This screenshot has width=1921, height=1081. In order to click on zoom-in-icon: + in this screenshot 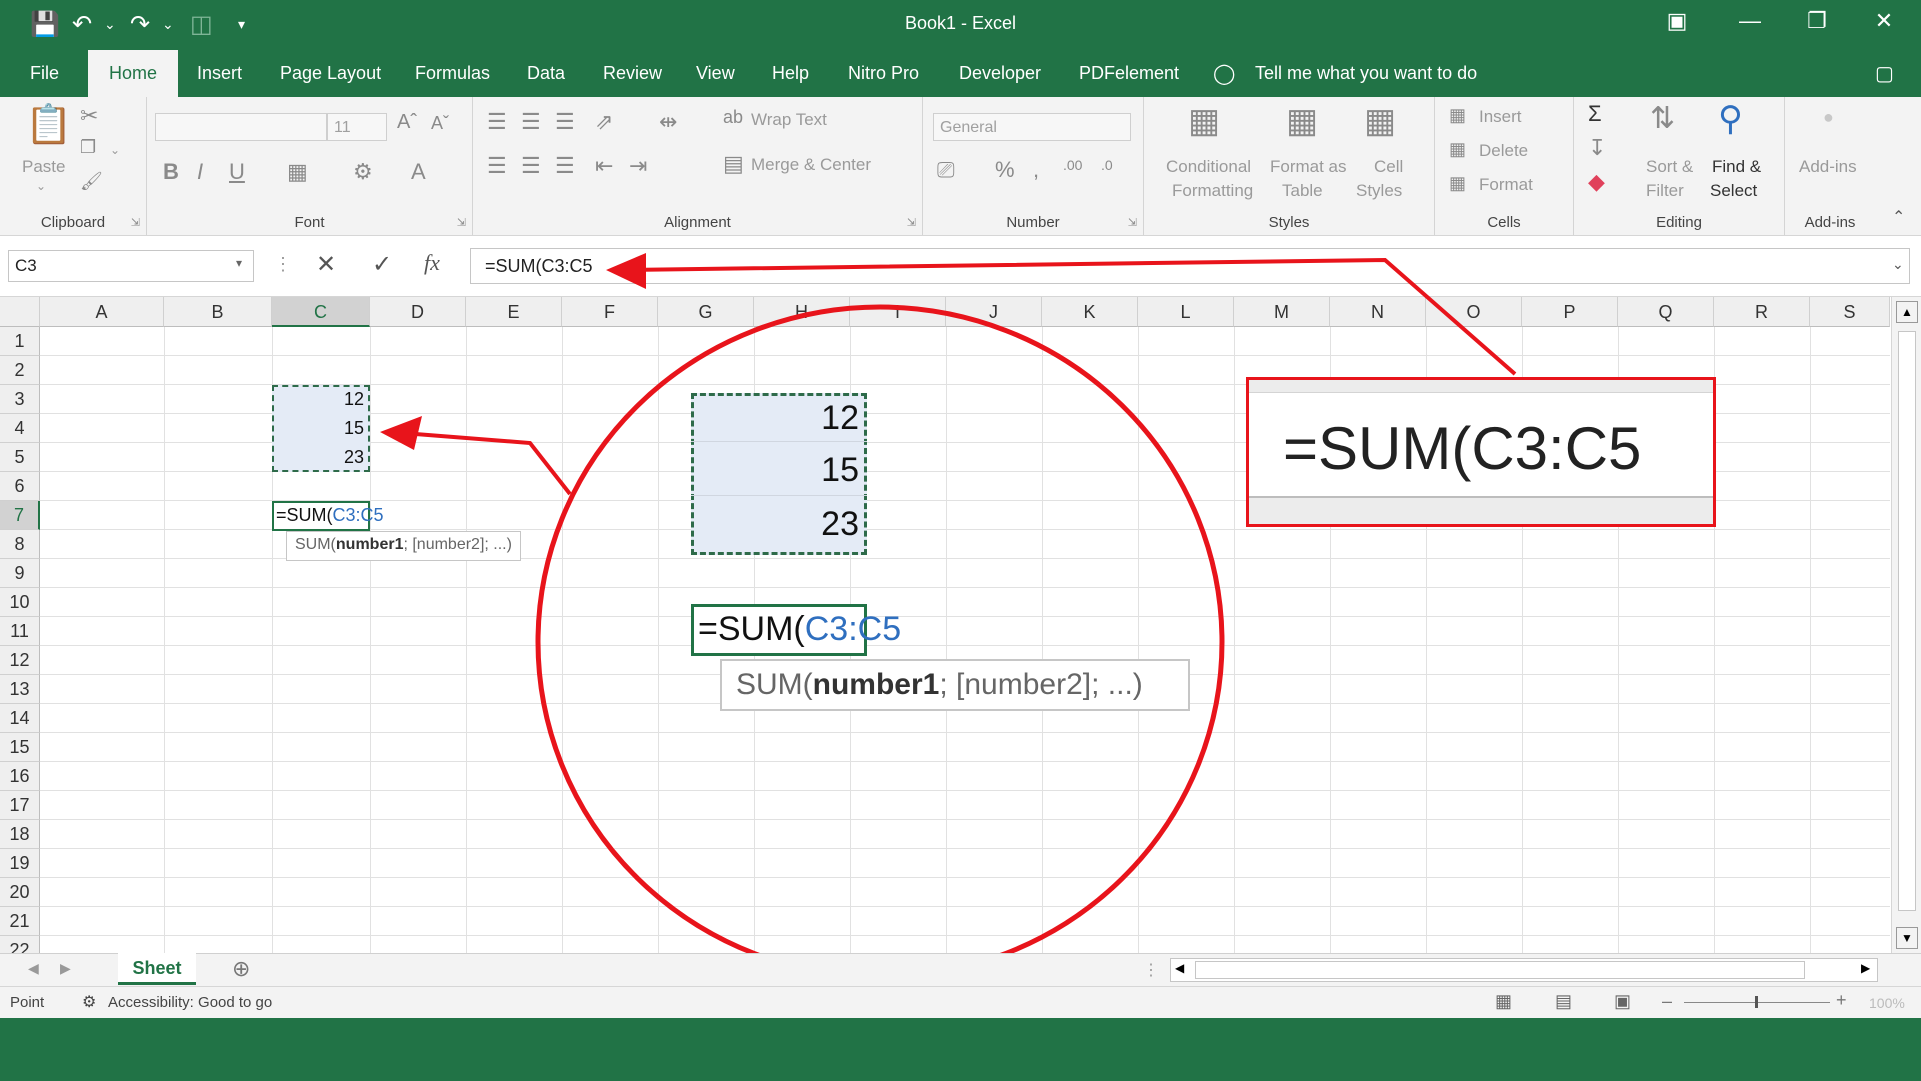, I will do `click(1841, 1000)`.